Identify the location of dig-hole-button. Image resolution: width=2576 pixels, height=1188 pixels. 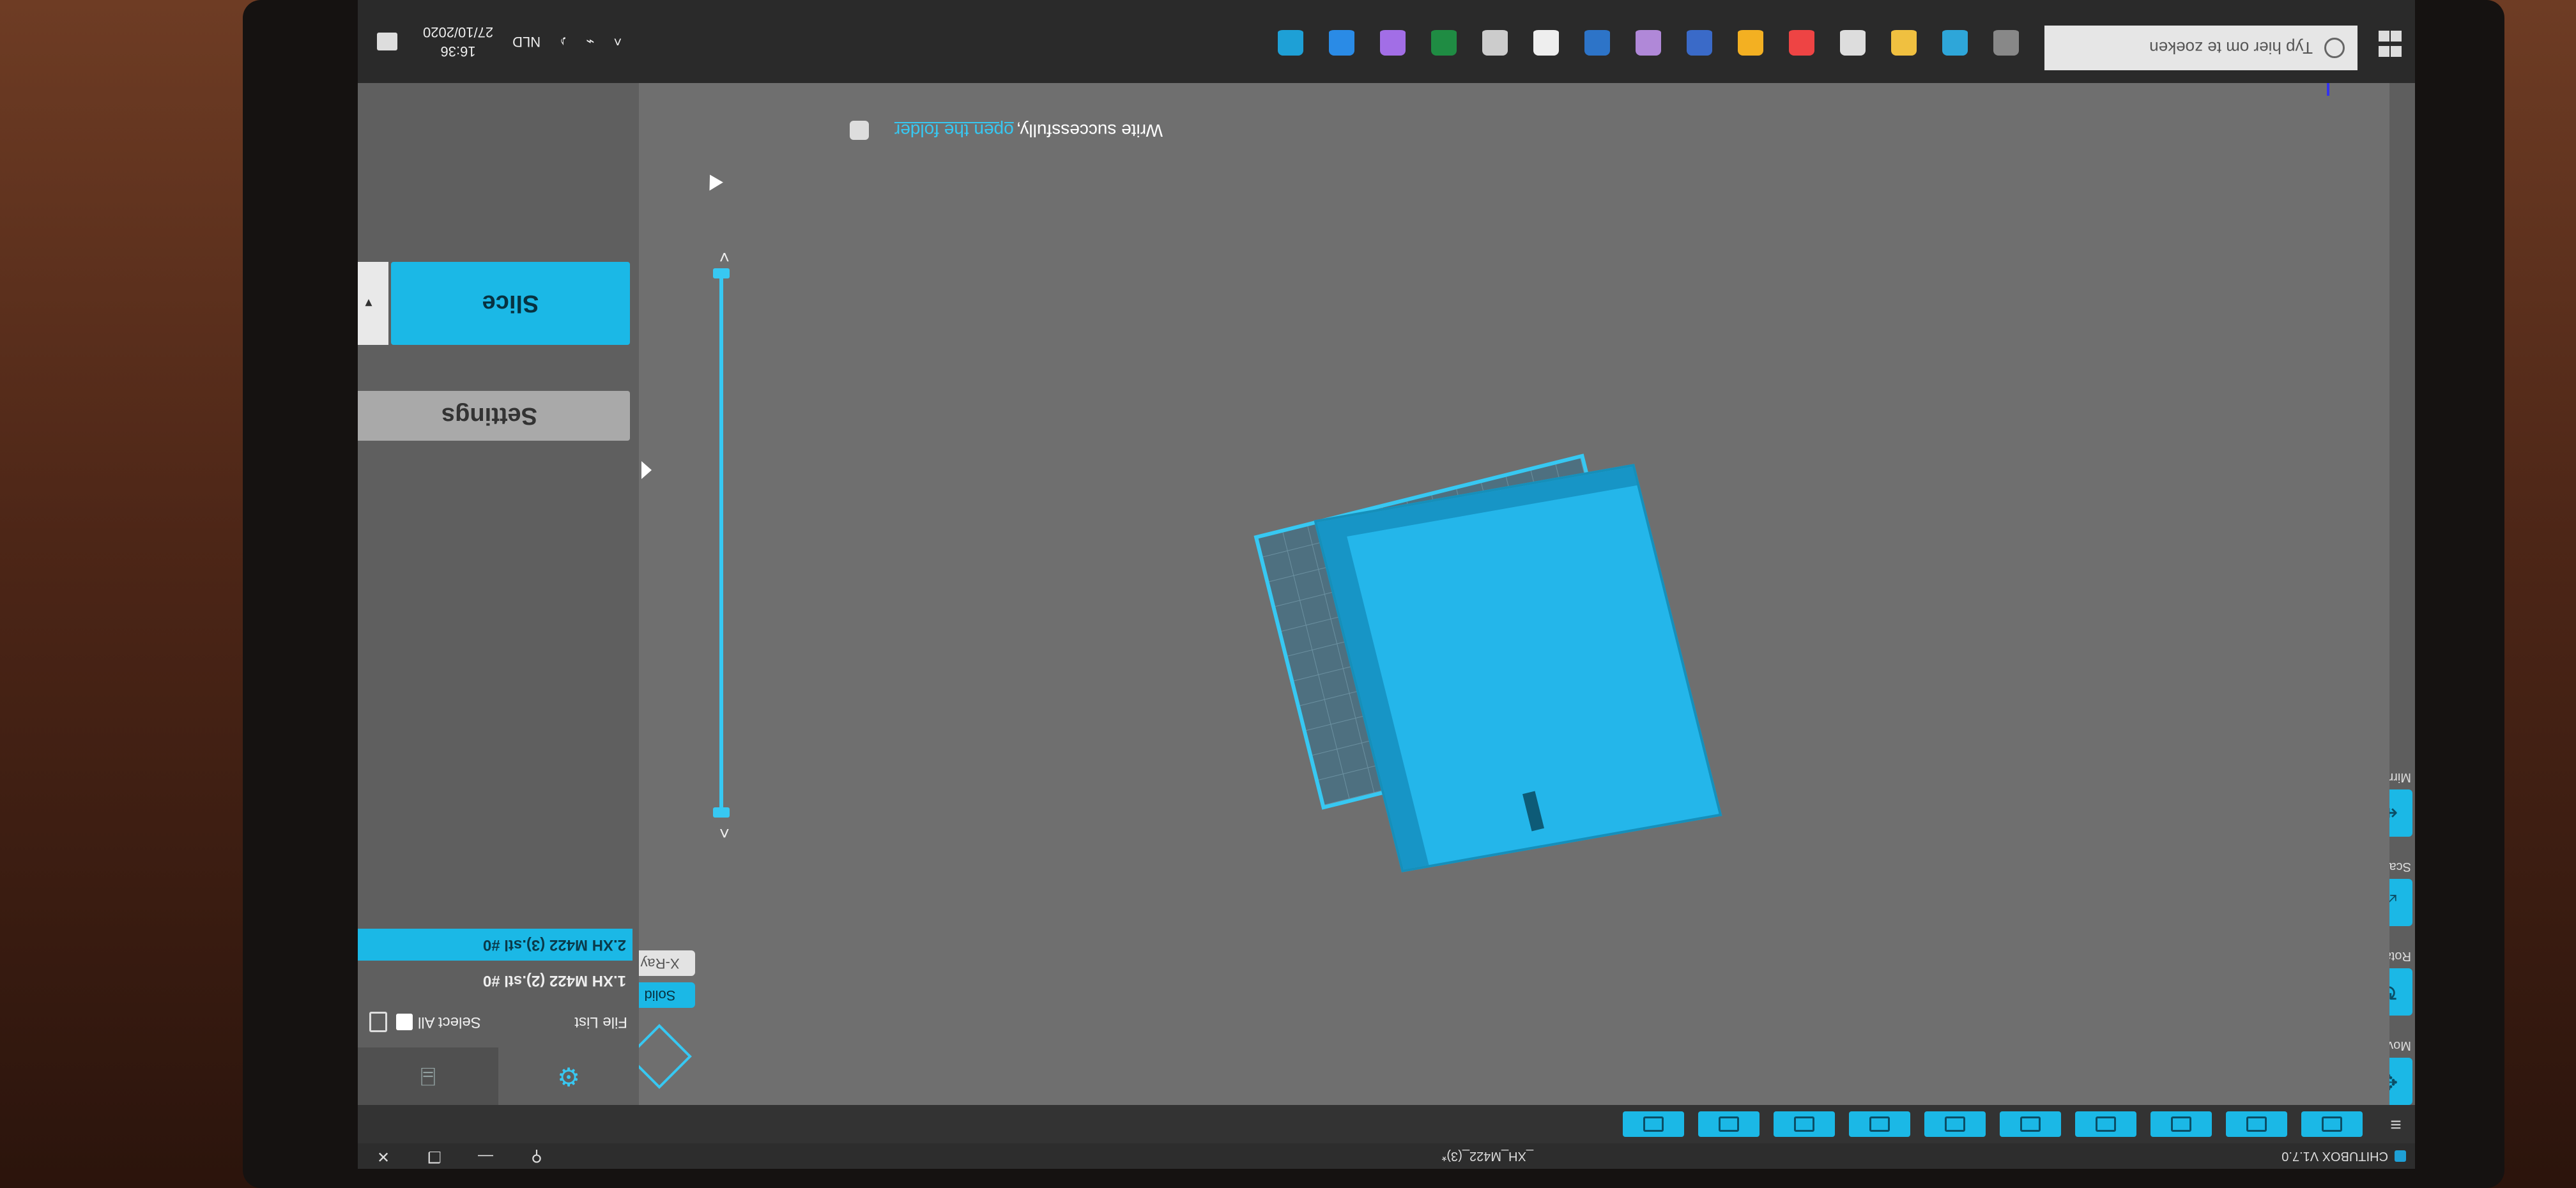
(1728, 1124).